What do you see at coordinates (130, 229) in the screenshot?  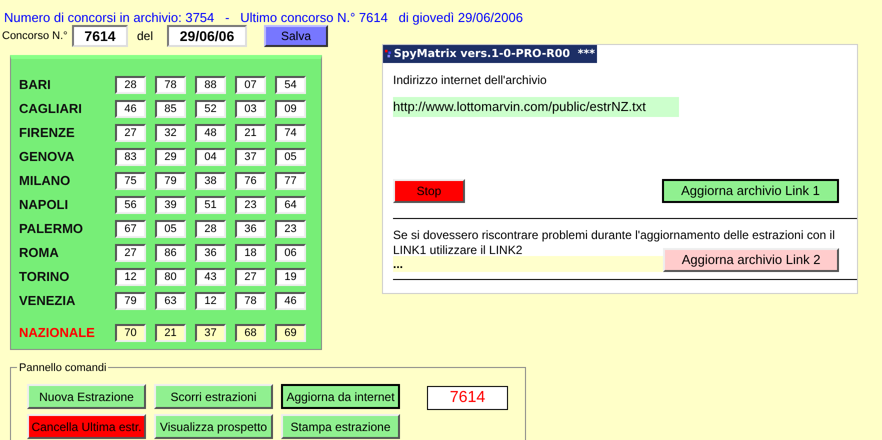 I see `number-cell: 67` at bounding box center [130, 229].